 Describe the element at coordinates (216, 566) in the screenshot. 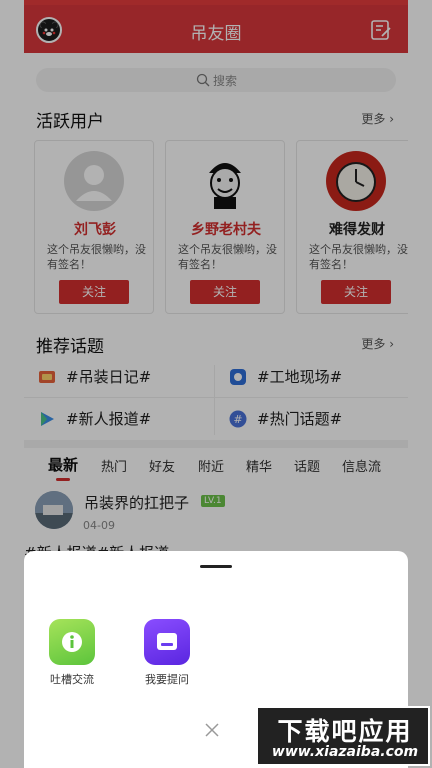

I see `sheet-handle` at that location.